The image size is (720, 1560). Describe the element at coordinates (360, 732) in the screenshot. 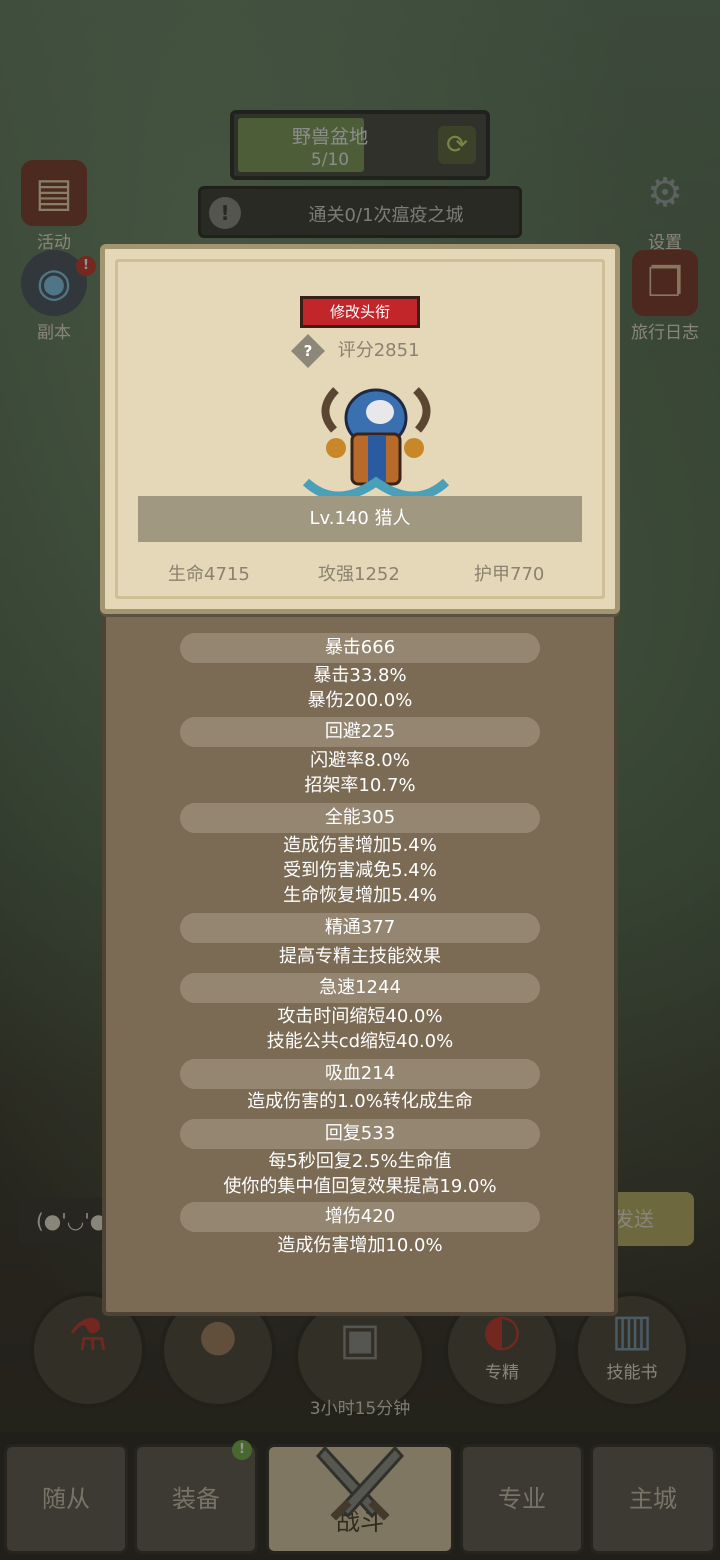

I see `attr-header-avoidance: 回避225` at that location.